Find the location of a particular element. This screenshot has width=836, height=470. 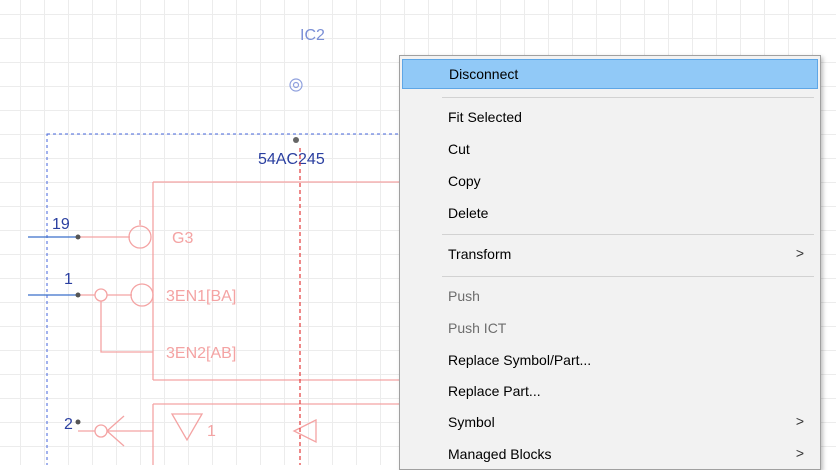

menu-item-symbol: Symbol > is located at coordinates (610, 422).